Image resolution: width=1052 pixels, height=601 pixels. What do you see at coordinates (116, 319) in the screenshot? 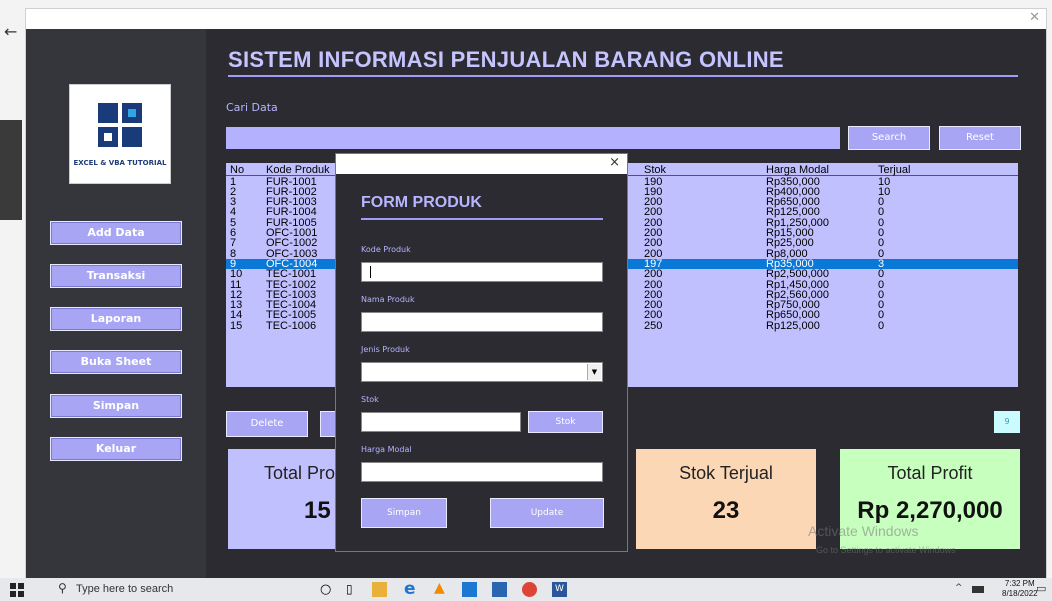
I see `laporan-button: Laporan` at bounding box center [116, 319].